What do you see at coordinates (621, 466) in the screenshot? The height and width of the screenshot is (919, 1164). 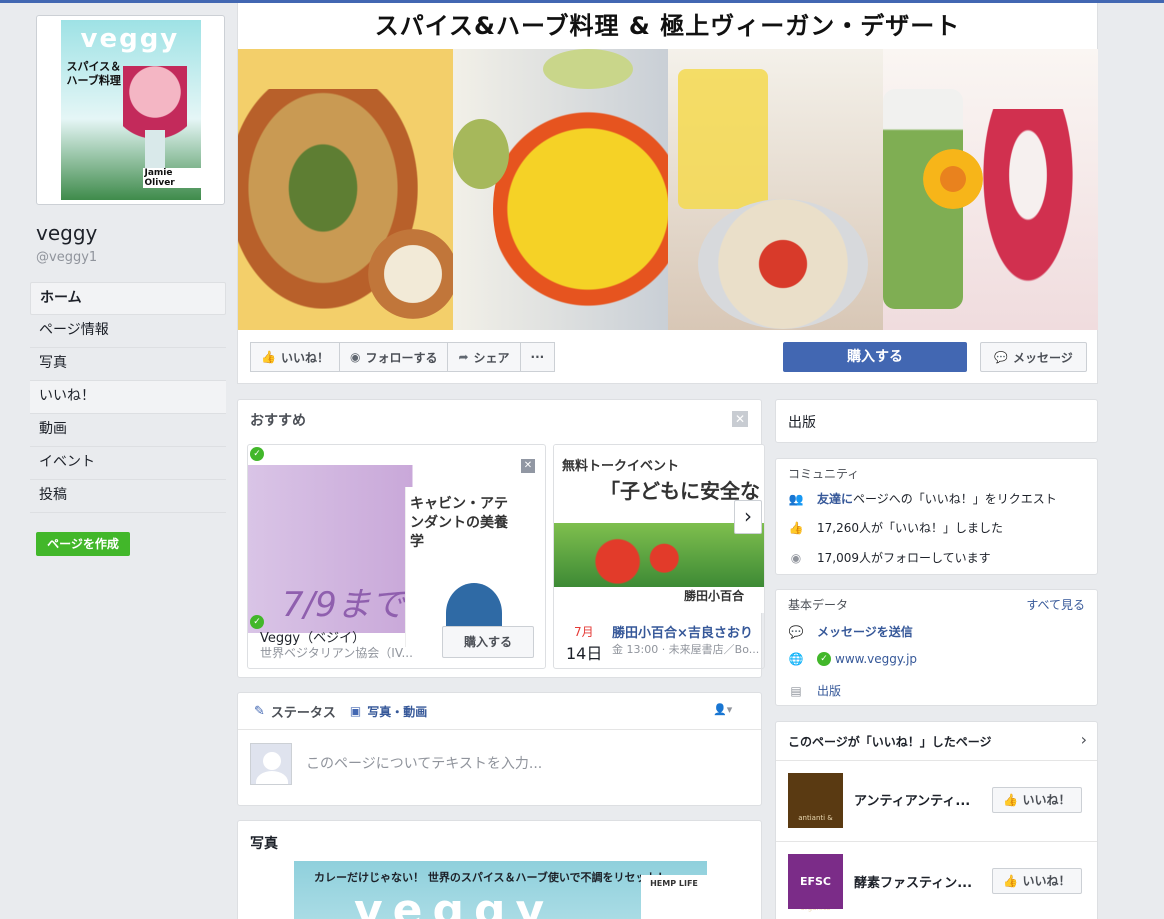 I see `event-image-heading: 無料トークイベント` at bounding box center [621, 466].